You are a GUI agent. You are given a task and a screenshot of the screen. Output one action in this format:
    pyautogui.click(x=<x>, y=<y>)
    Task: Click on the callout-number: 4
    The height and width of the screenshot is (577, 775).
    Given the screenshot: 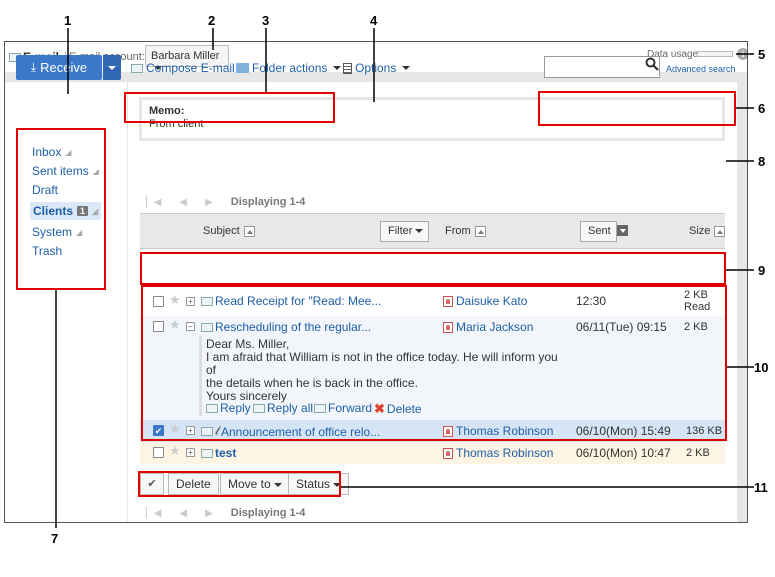 What is the action you would take?
    pyautogui.click(x=374, y=20)
    